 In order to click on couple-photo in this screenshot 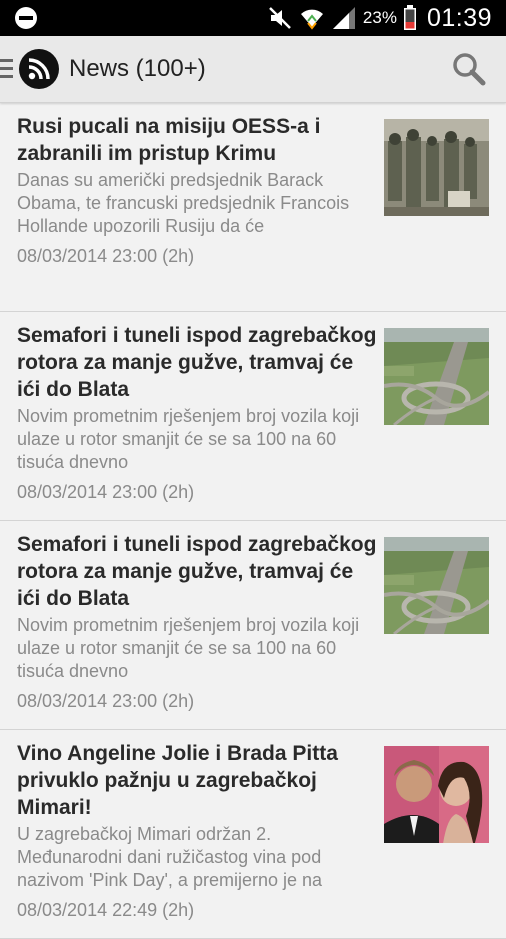, I will do `click(436, 794)`.